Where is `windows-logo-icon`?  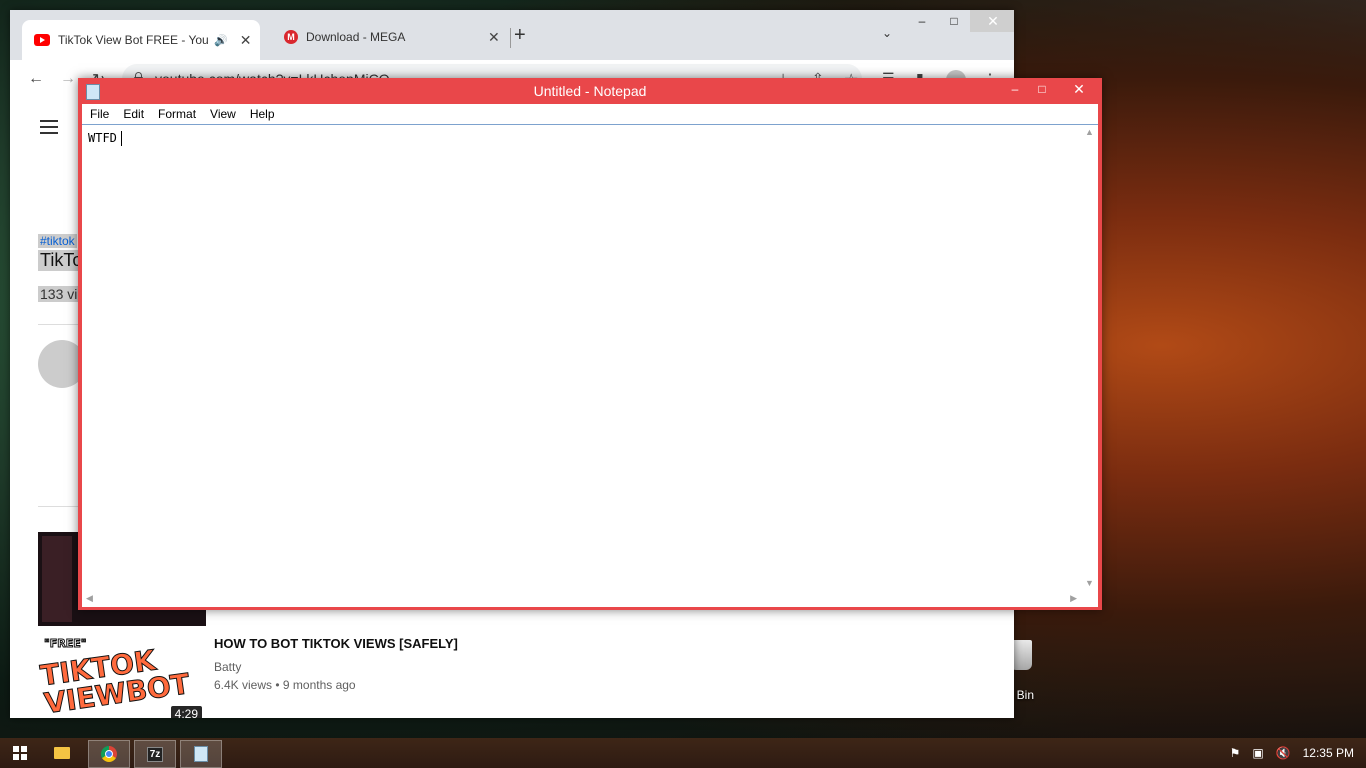 windows-logo-icon is located at coordinates (20, 753).